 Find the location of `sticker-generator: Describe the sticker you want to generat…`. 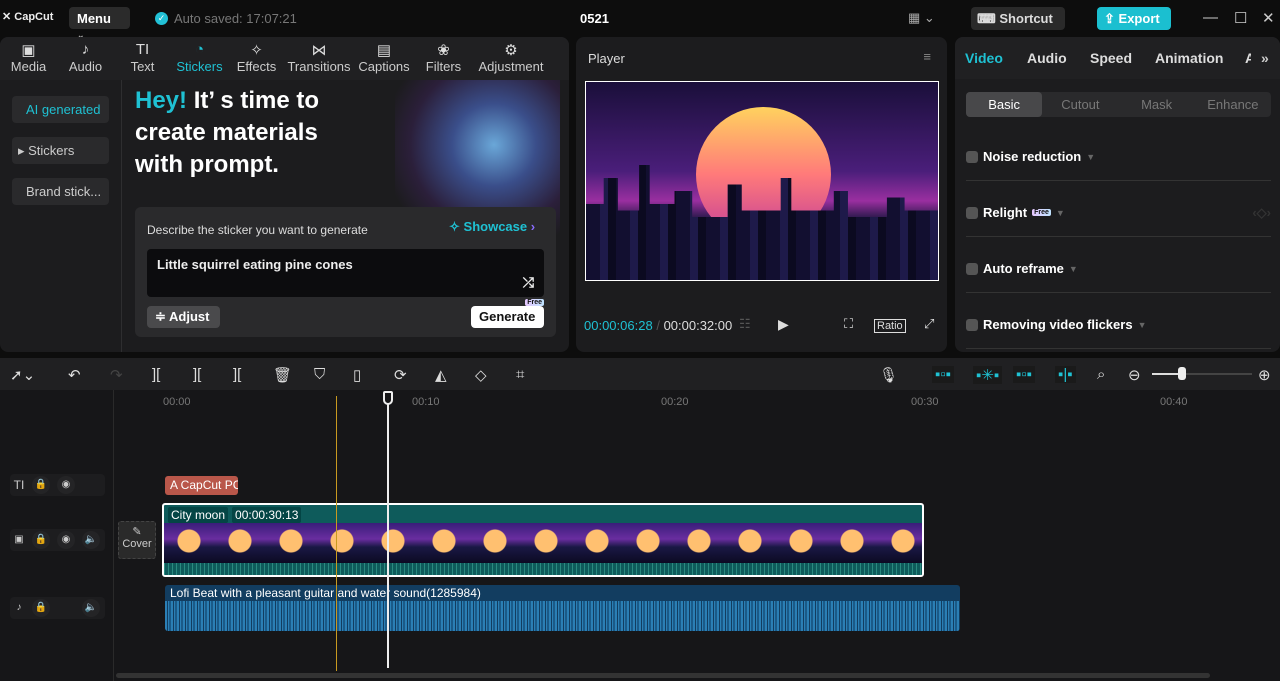

sticker-generator: Describe the sticker you want to generat… is located at coordinates (345, 272).